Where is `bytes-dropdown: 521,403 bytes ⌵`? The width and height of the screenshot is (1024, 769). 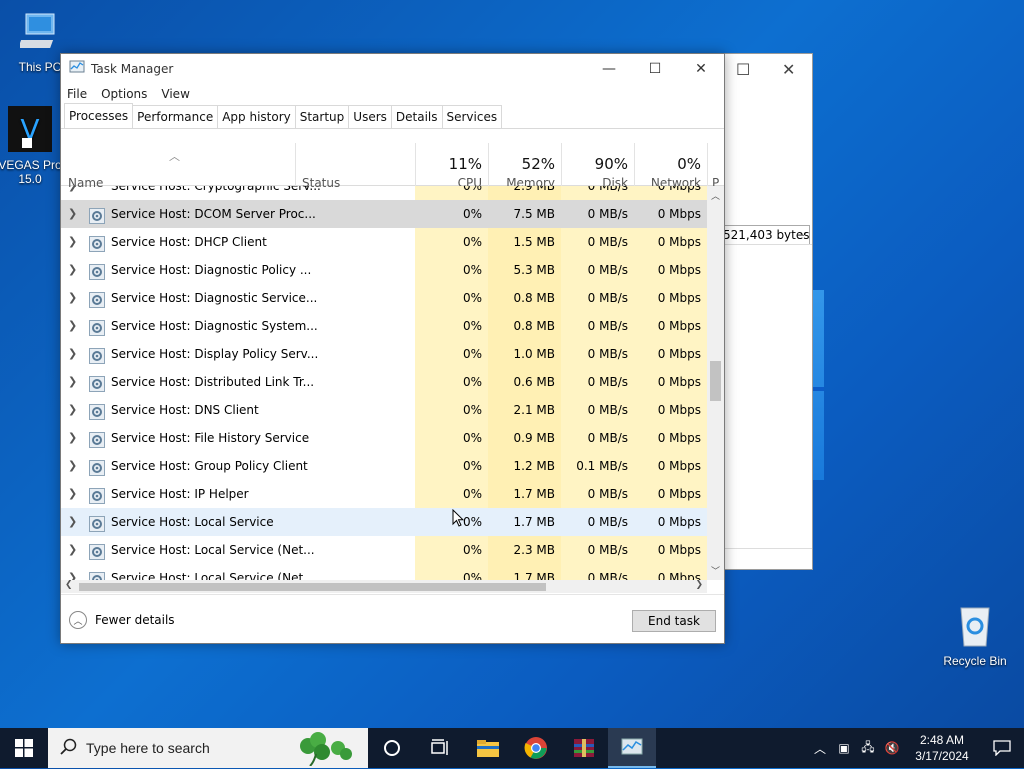 bytes-dropdown: 521,403 bytes ⌵ is located at coordinates (766, 235).